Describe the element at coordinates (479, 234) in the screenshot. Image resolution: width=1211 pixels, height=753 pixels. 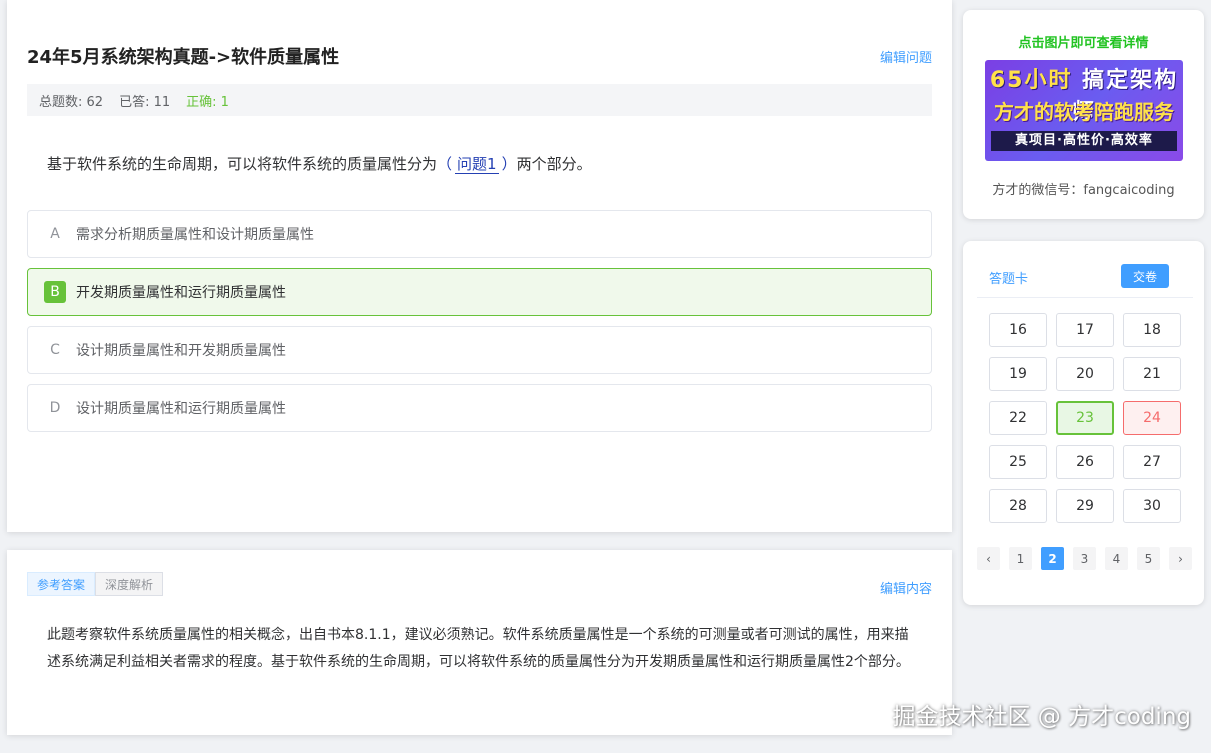
I see `option-a: A 需求分析期质量属性和设计期质量属性` at that location.